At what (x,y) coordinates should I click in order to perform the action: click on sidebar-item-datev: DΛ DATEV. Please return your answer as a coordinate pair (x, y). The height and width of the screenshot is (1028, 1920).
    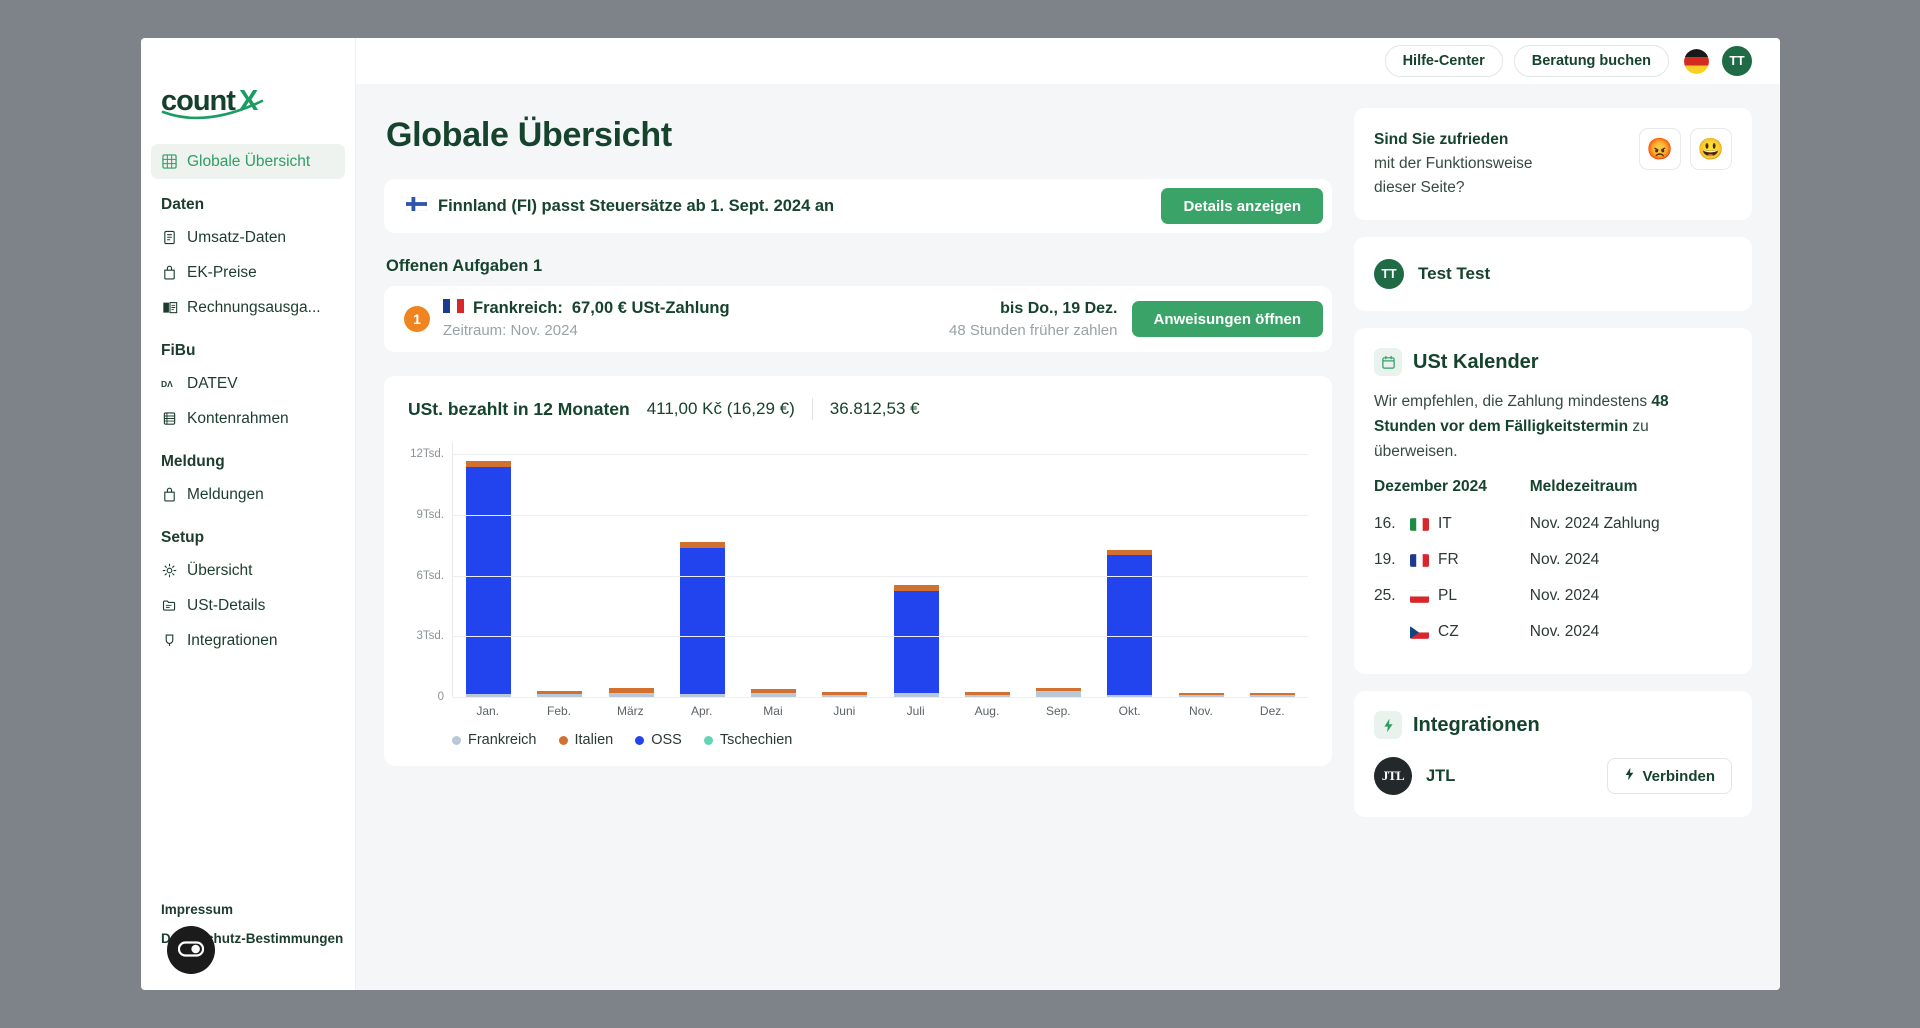
    Looking at the image, I should click on (248, 383).